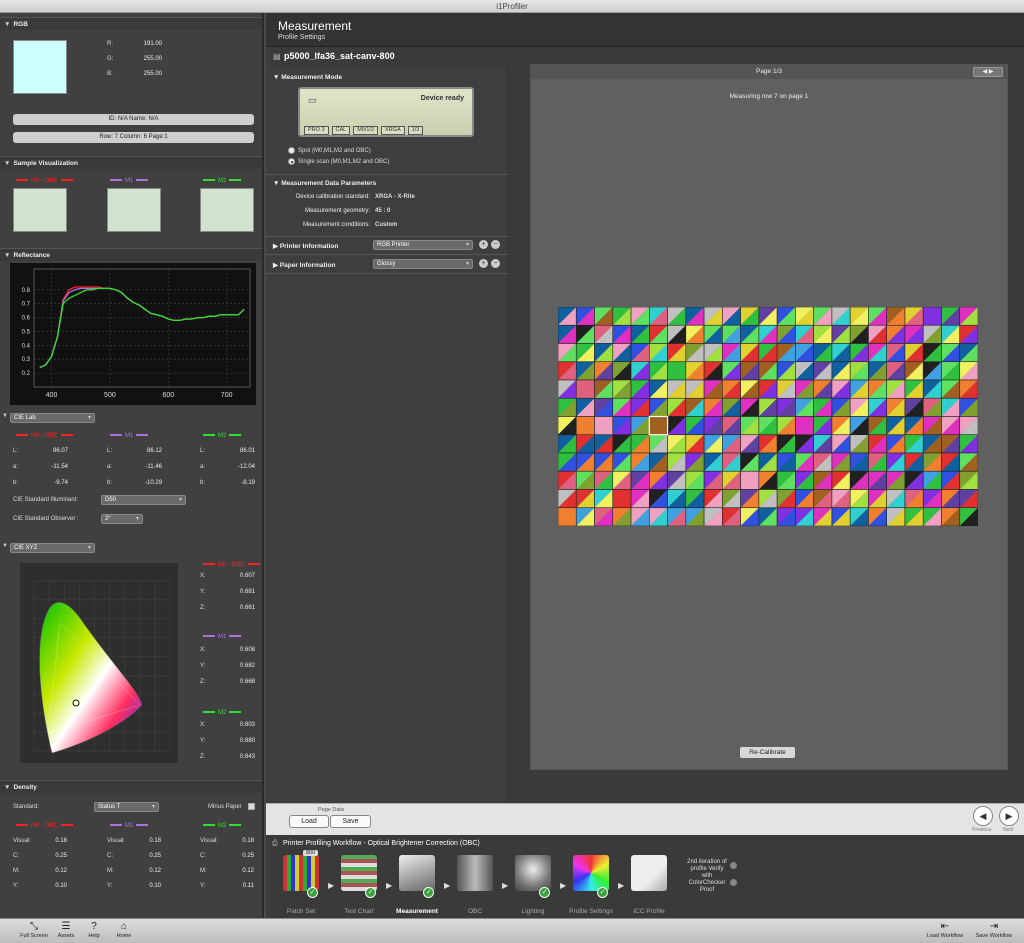 This screenshot has width=1024, height=943. What do you see at coordinates (66, 930) in the screenshot?
I see `assets-button: ☰ Assets` at bounding box center [66, 930].